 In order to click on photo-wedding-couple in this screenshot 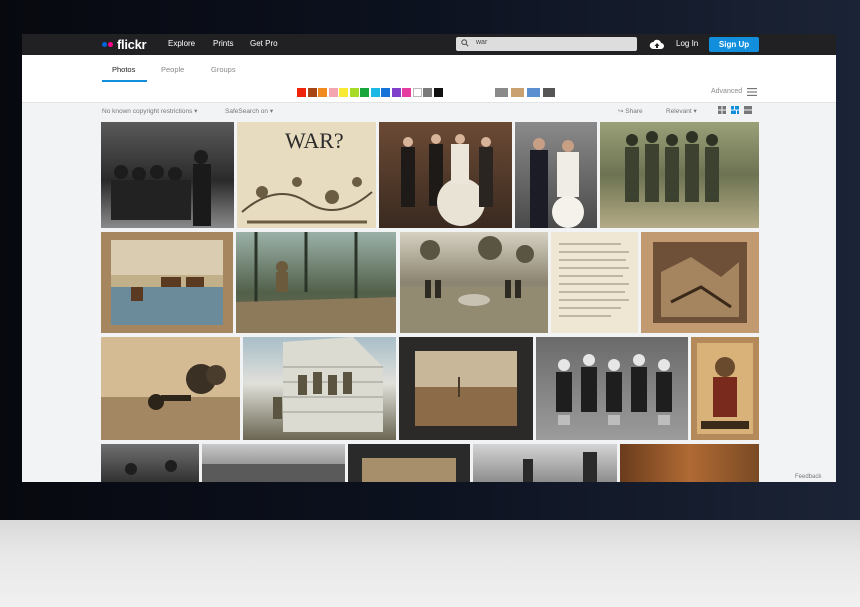, I will do `click(556, 175)`.